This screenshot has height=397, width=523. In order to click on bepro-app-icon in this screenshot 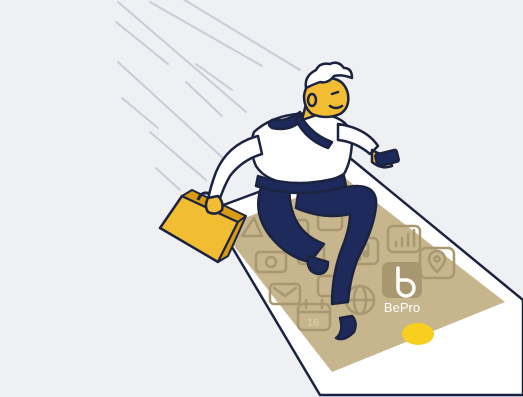, I will do `click(402, 280)`.